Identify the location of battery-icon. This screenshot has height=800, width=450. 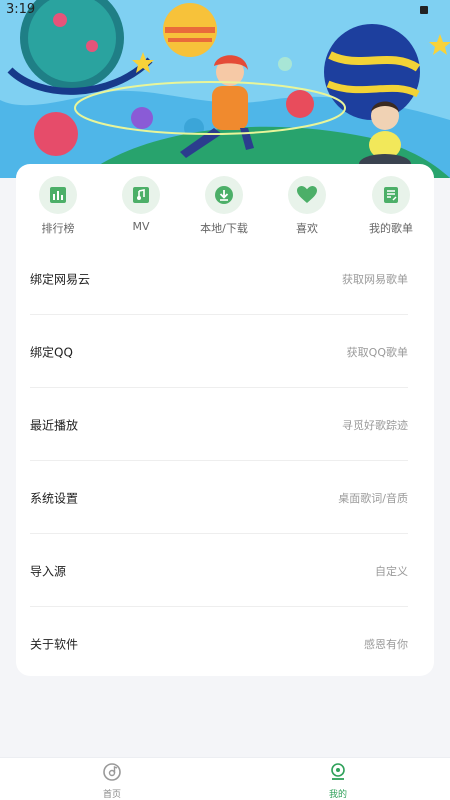
(424, 10).